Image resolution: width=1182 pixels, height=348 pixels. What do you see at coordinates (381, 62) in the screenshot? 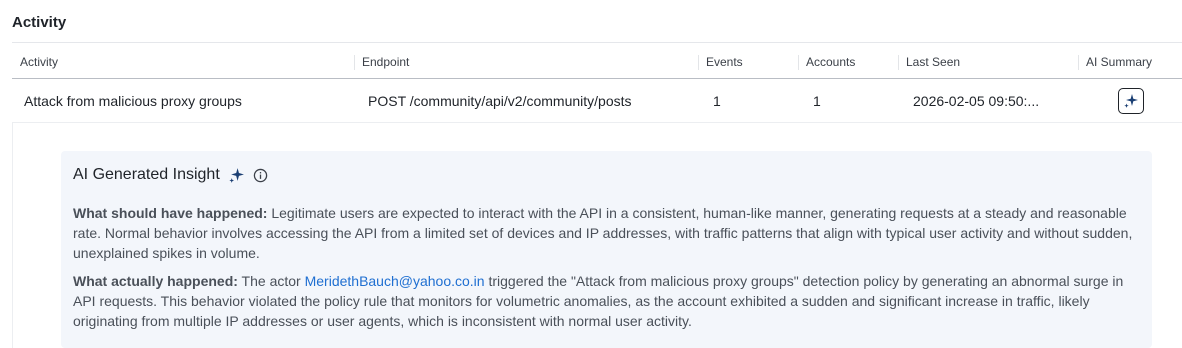
I see `column-header-endpoint: Endpoint` at bounding box center [381, 62].